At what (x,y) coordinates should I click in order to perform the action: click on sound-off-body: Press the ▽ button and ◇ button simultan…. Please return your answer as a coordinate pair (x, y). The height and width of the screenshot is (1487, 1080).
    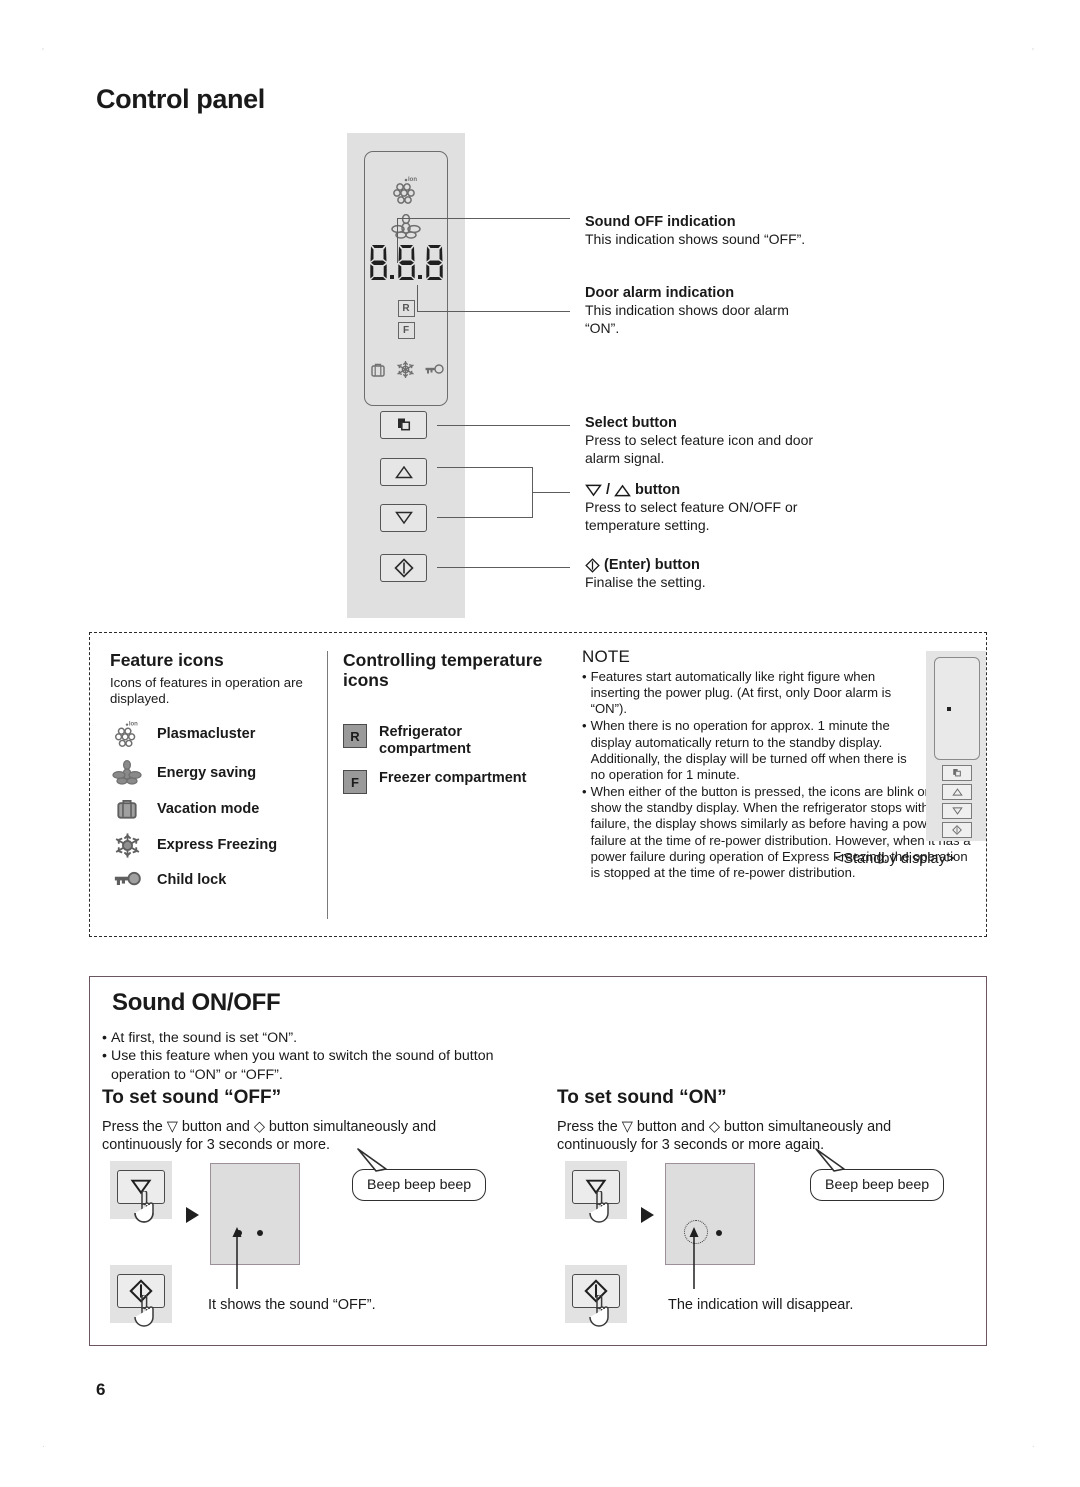
    Looking at the image, I should click on (269, 1136).